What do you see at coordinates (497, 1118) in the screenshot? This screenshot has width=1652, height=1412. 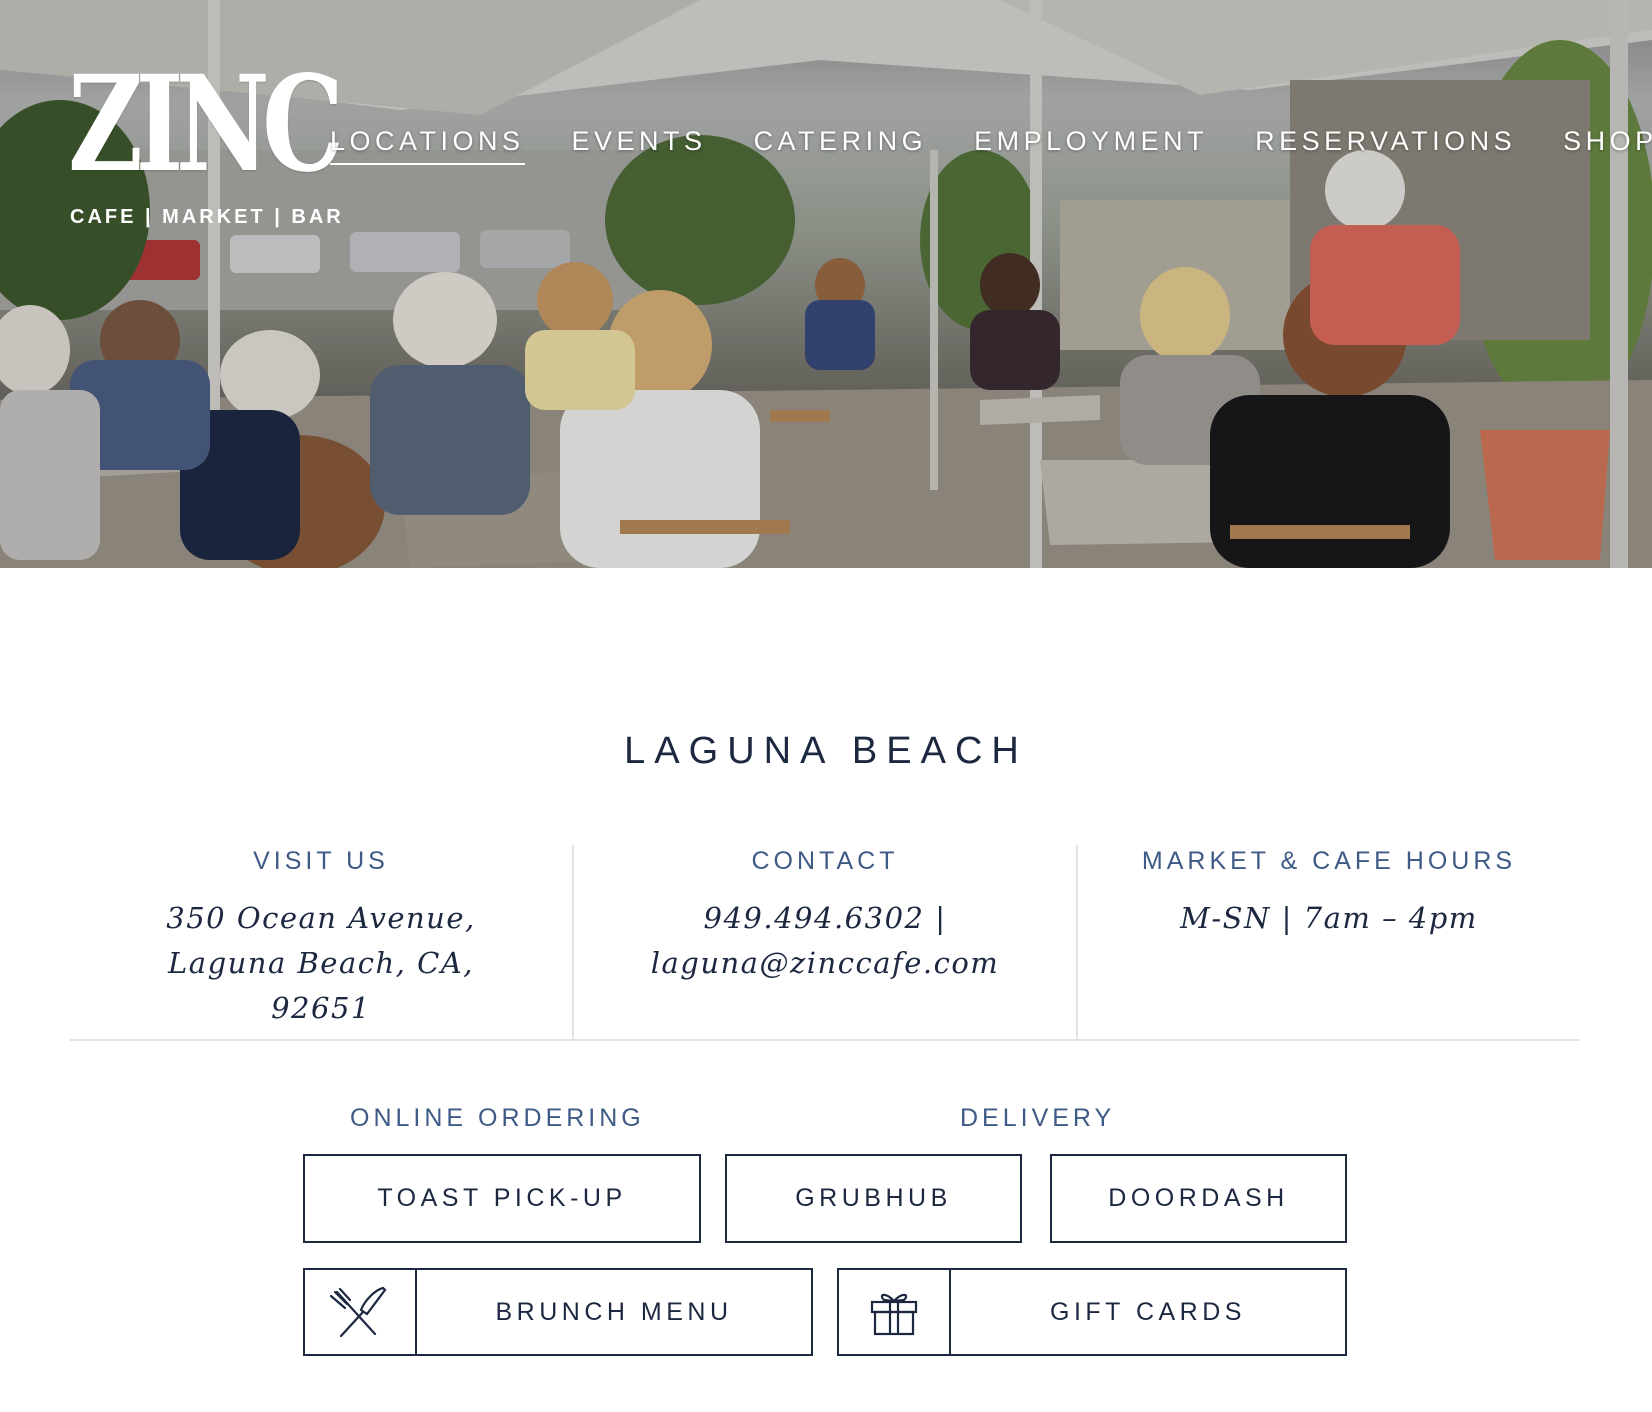 I see `online-ordering-heading: ONLINE ORDERING` at bounding box center [497, 1118].